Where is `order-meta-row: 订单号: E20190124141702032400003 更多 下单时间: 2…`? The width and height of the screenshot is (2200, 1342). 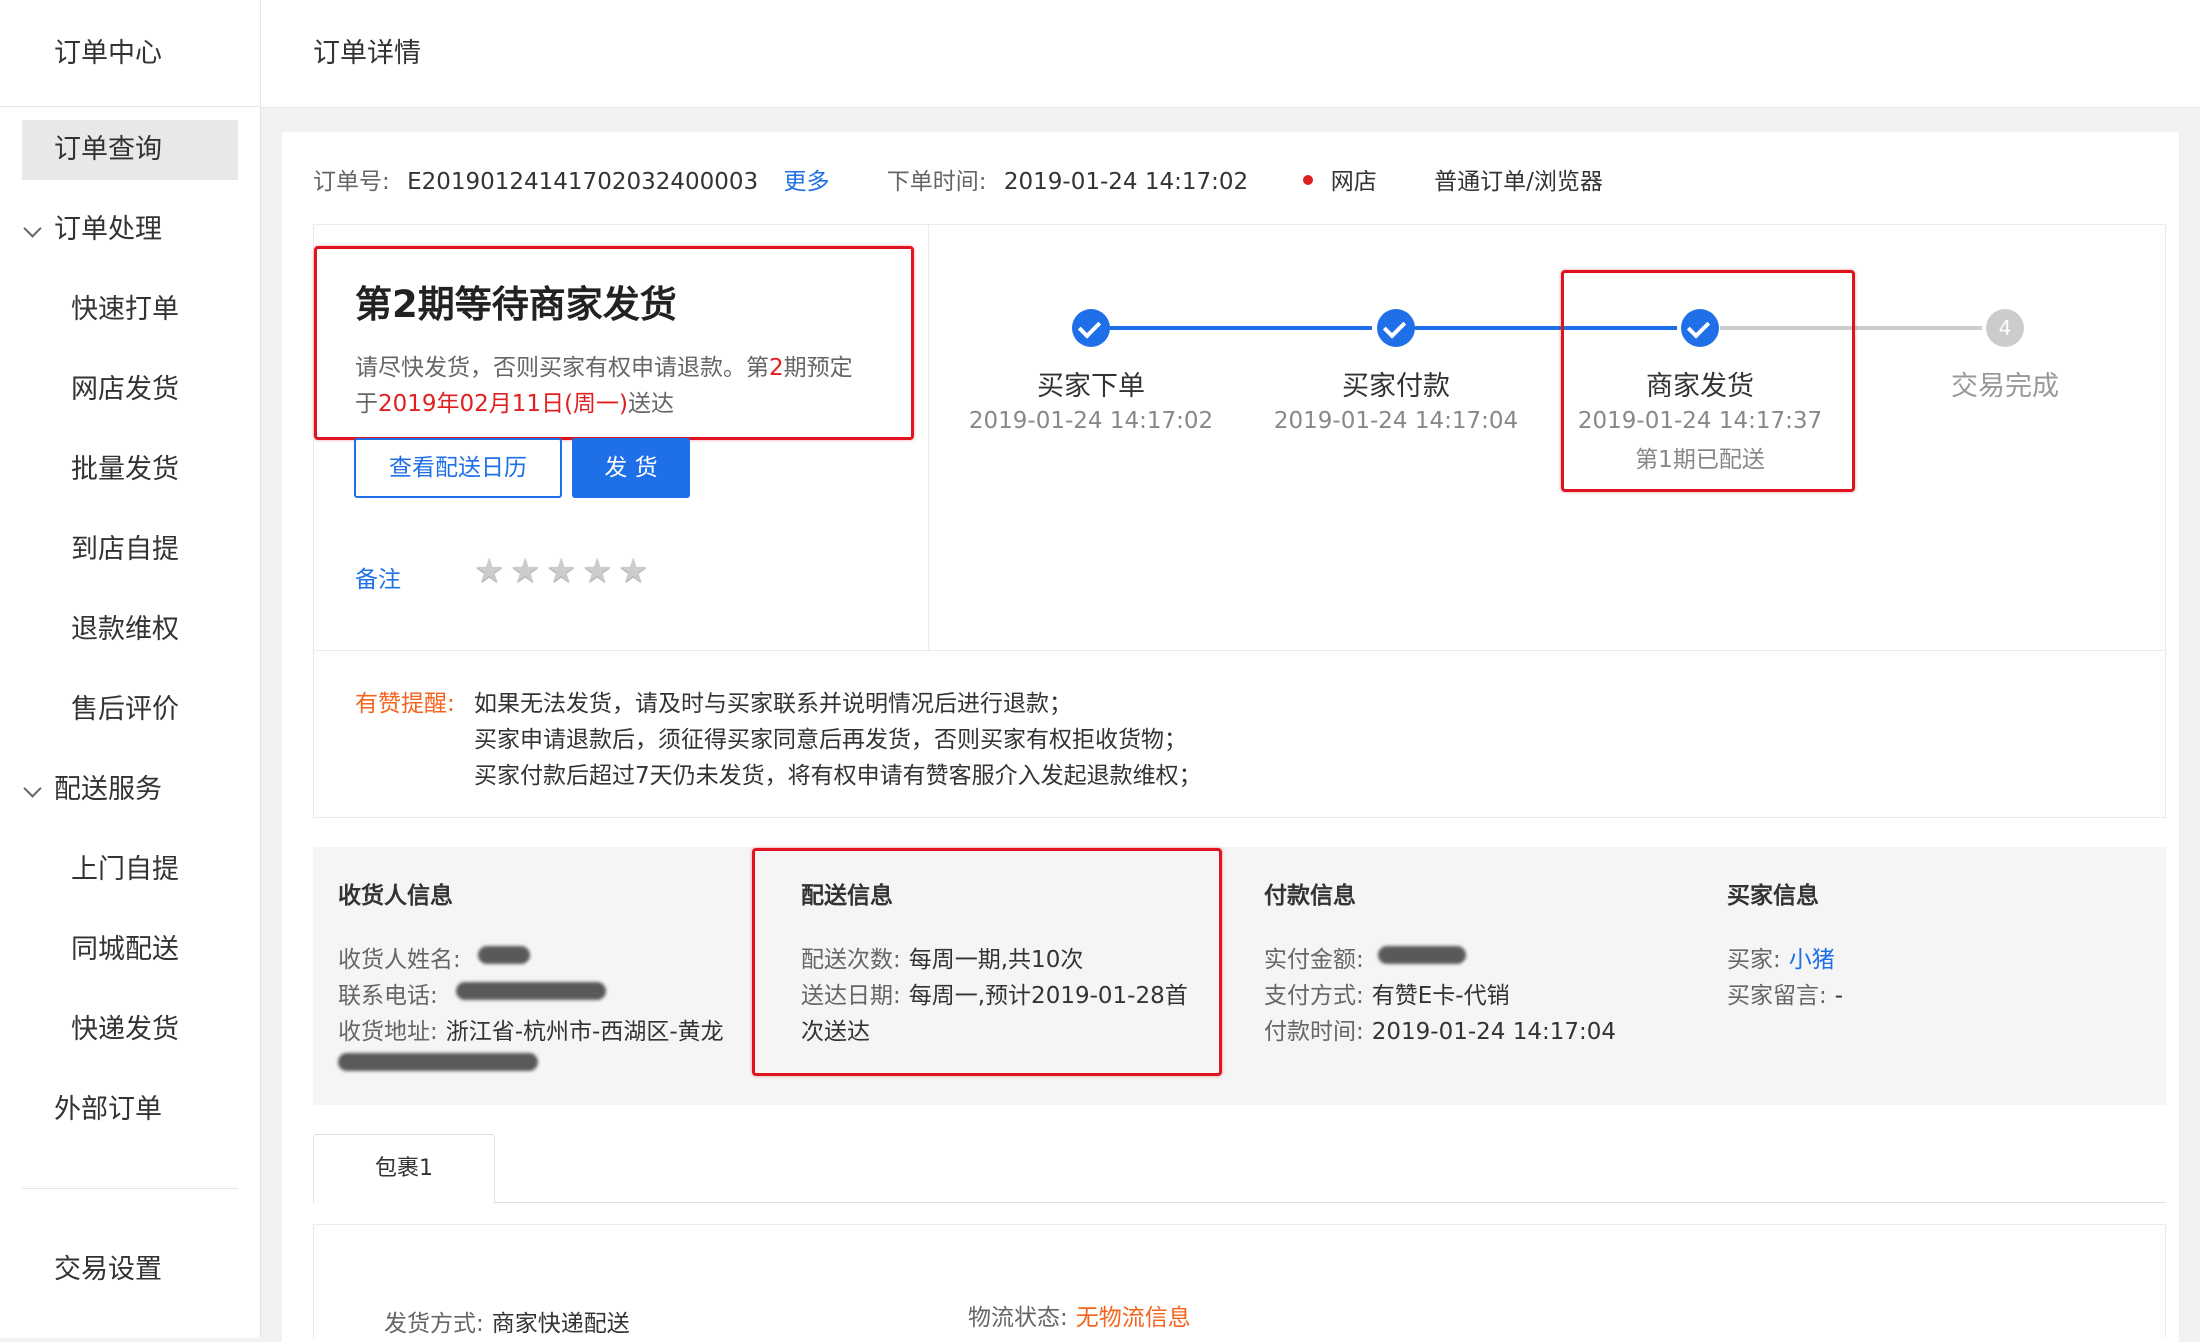
order-meta-row: 订单号: E20190124141702032400003 更多 下单时间: 2… is located at coordinates (958, 179).